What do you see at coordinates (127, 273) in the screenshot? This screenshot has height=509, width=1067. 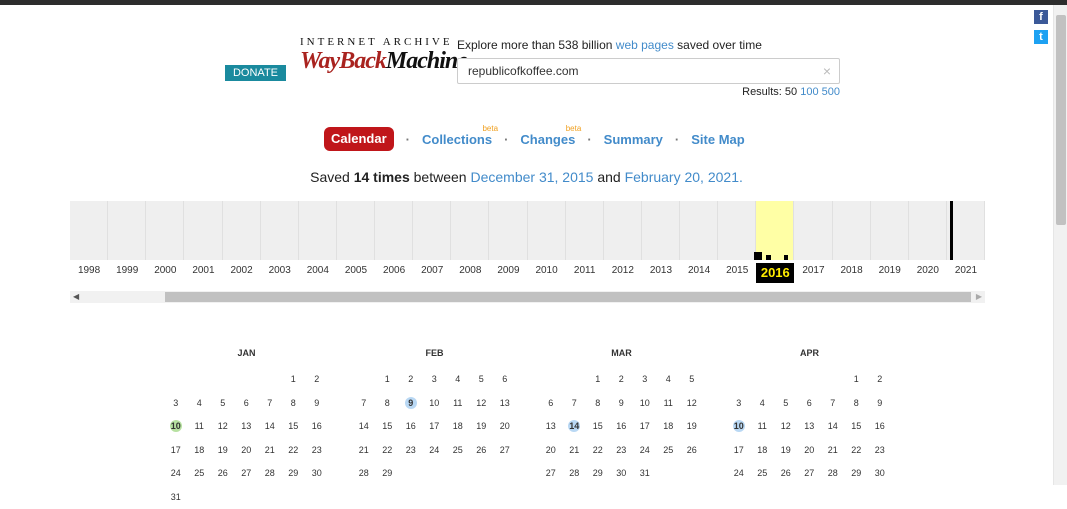 I see `year-label-1999: 1999` at bounding box center [127, 273].